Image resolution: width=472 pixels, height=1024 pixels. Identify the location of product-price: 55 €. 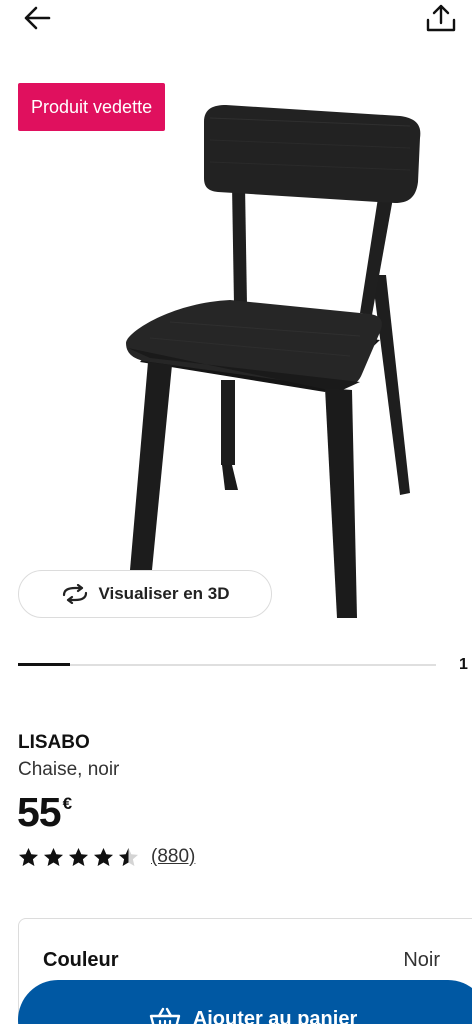
(44, 812).